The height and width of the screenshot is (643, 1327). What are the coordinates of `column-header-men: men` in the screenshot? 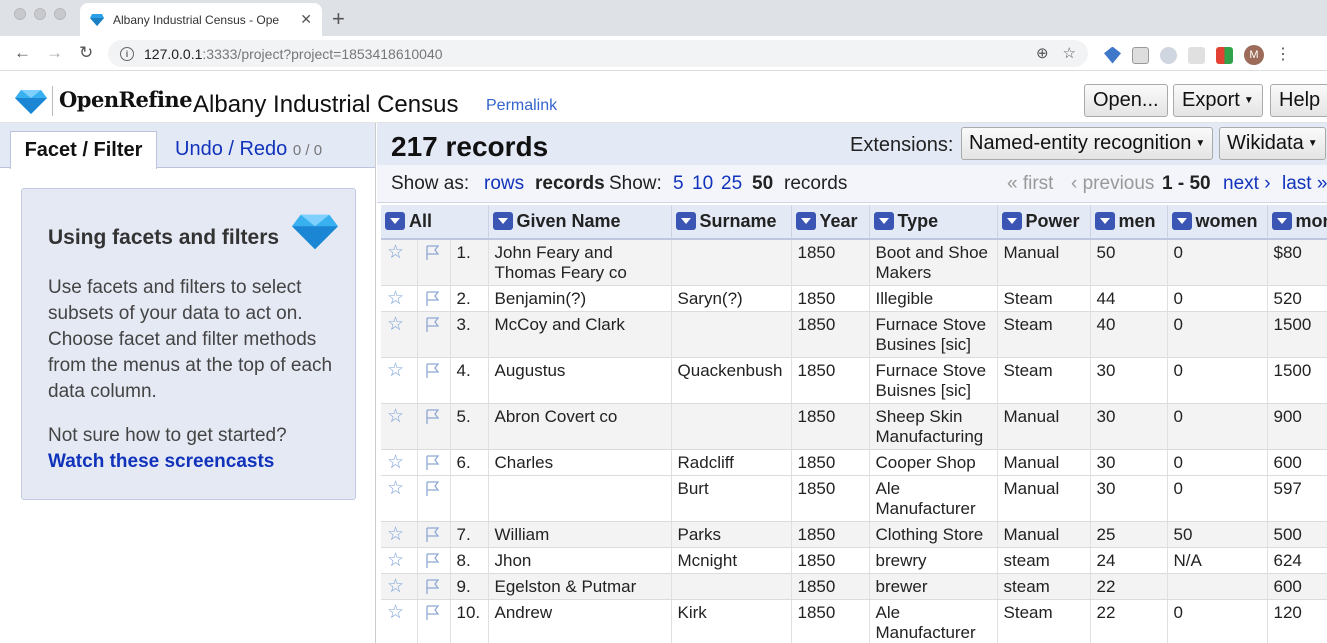 It's located at (1129, 222).